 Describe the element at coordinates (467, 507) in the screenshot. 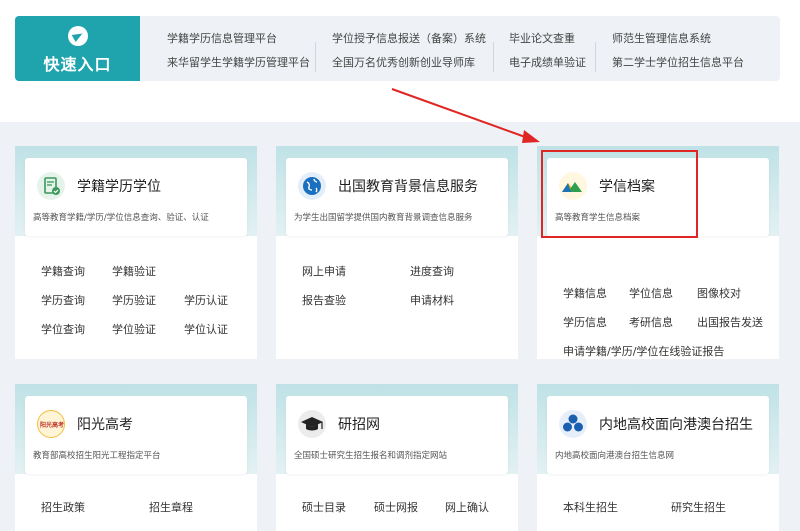

I see `link-online-confirm: 网上确认` at that location.